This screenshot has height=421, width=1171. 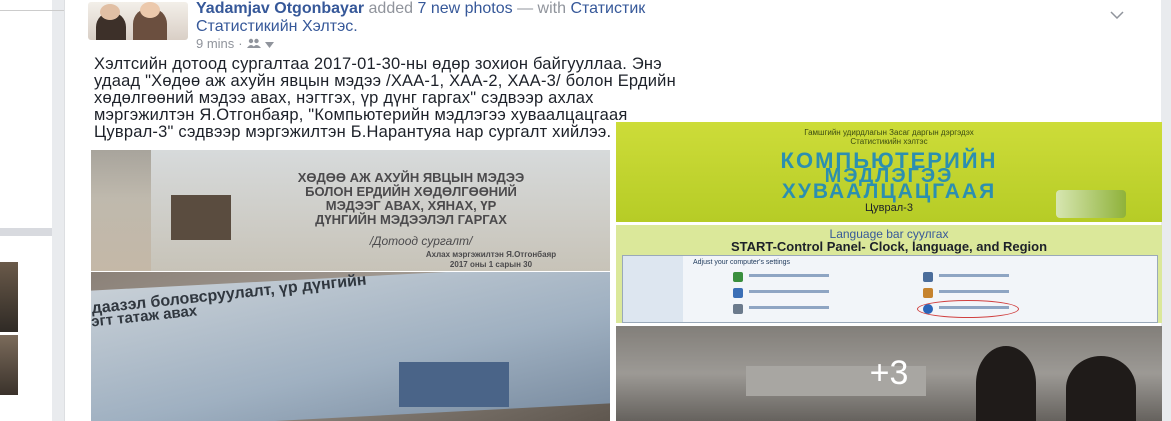 I want to click on divider, so click(x=26, y=232).